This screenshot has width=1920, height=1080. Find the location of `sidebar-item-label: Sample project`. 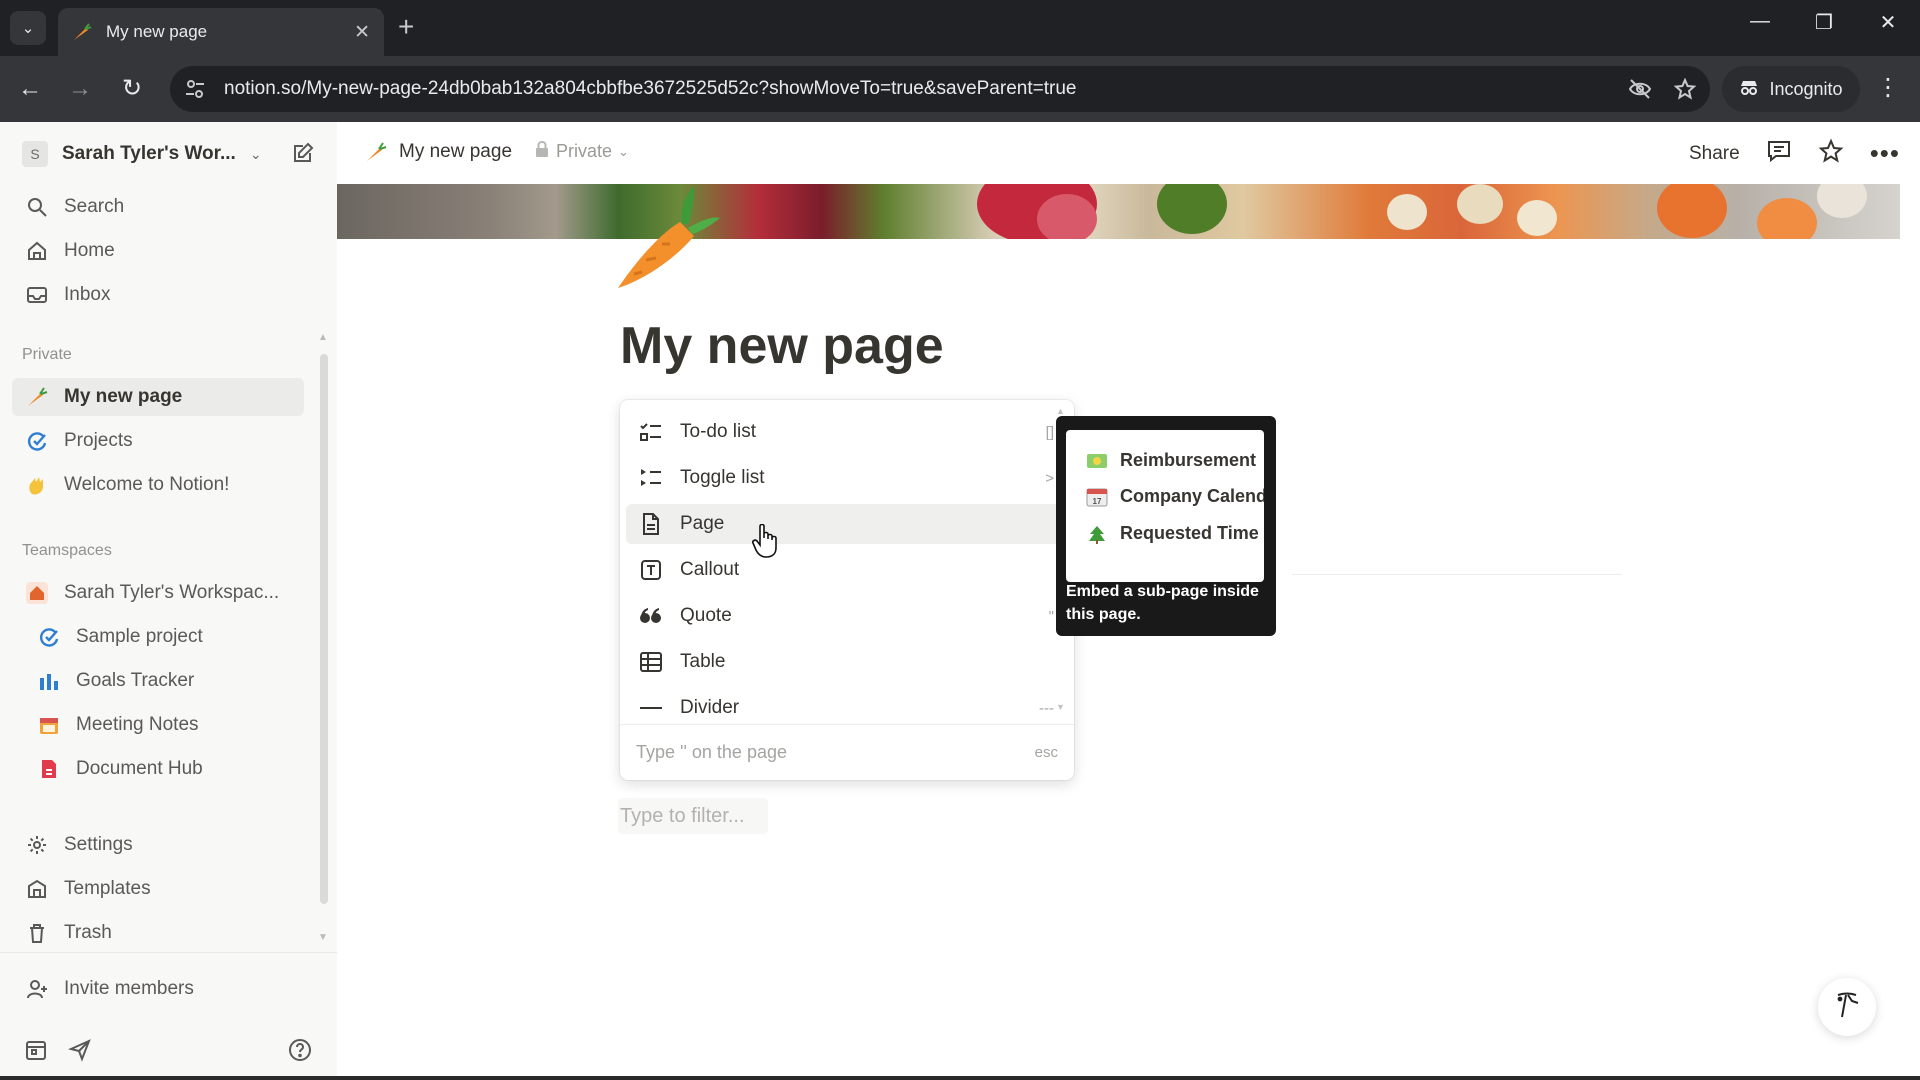

sidebar-item-label: Sample project is located at coordinates (139, 636).